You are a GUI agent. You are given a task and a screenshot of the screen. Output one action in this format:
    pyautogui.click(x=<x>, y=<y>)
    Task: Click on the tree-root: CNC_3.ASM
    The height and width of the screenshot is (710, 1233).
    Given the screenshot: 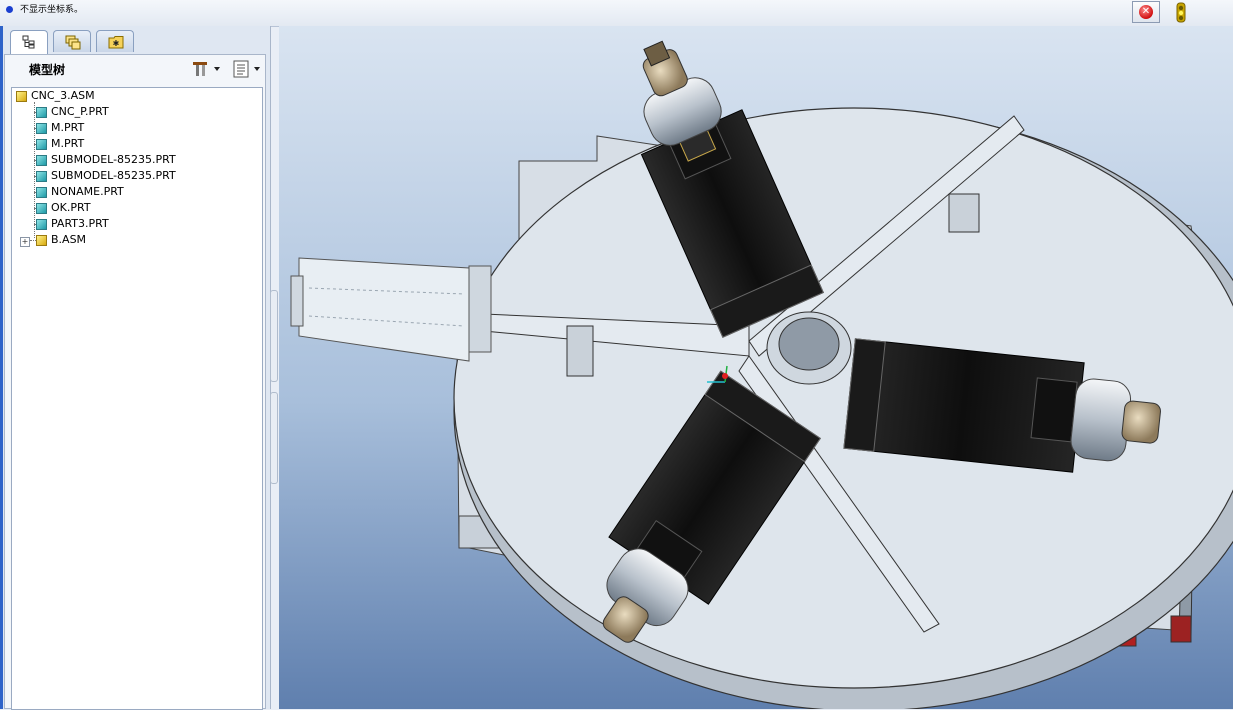 What is the action you would take?
    pyautogui.click(x=55, y=96)
    